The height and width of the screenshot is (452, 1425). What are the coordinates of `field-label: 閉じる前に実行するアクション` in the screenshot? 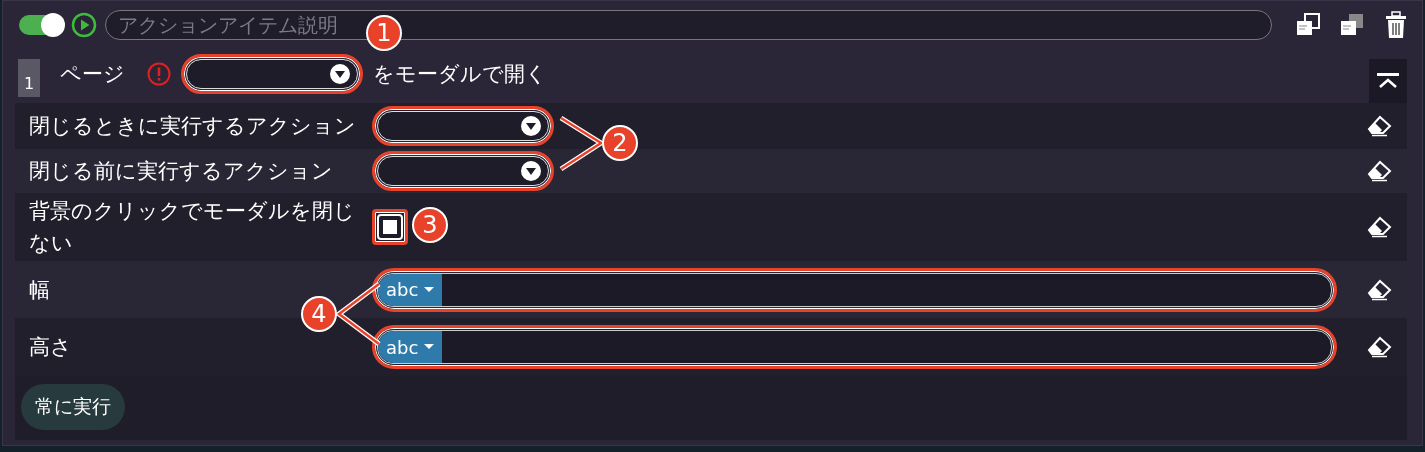 It's located at (181, 171).